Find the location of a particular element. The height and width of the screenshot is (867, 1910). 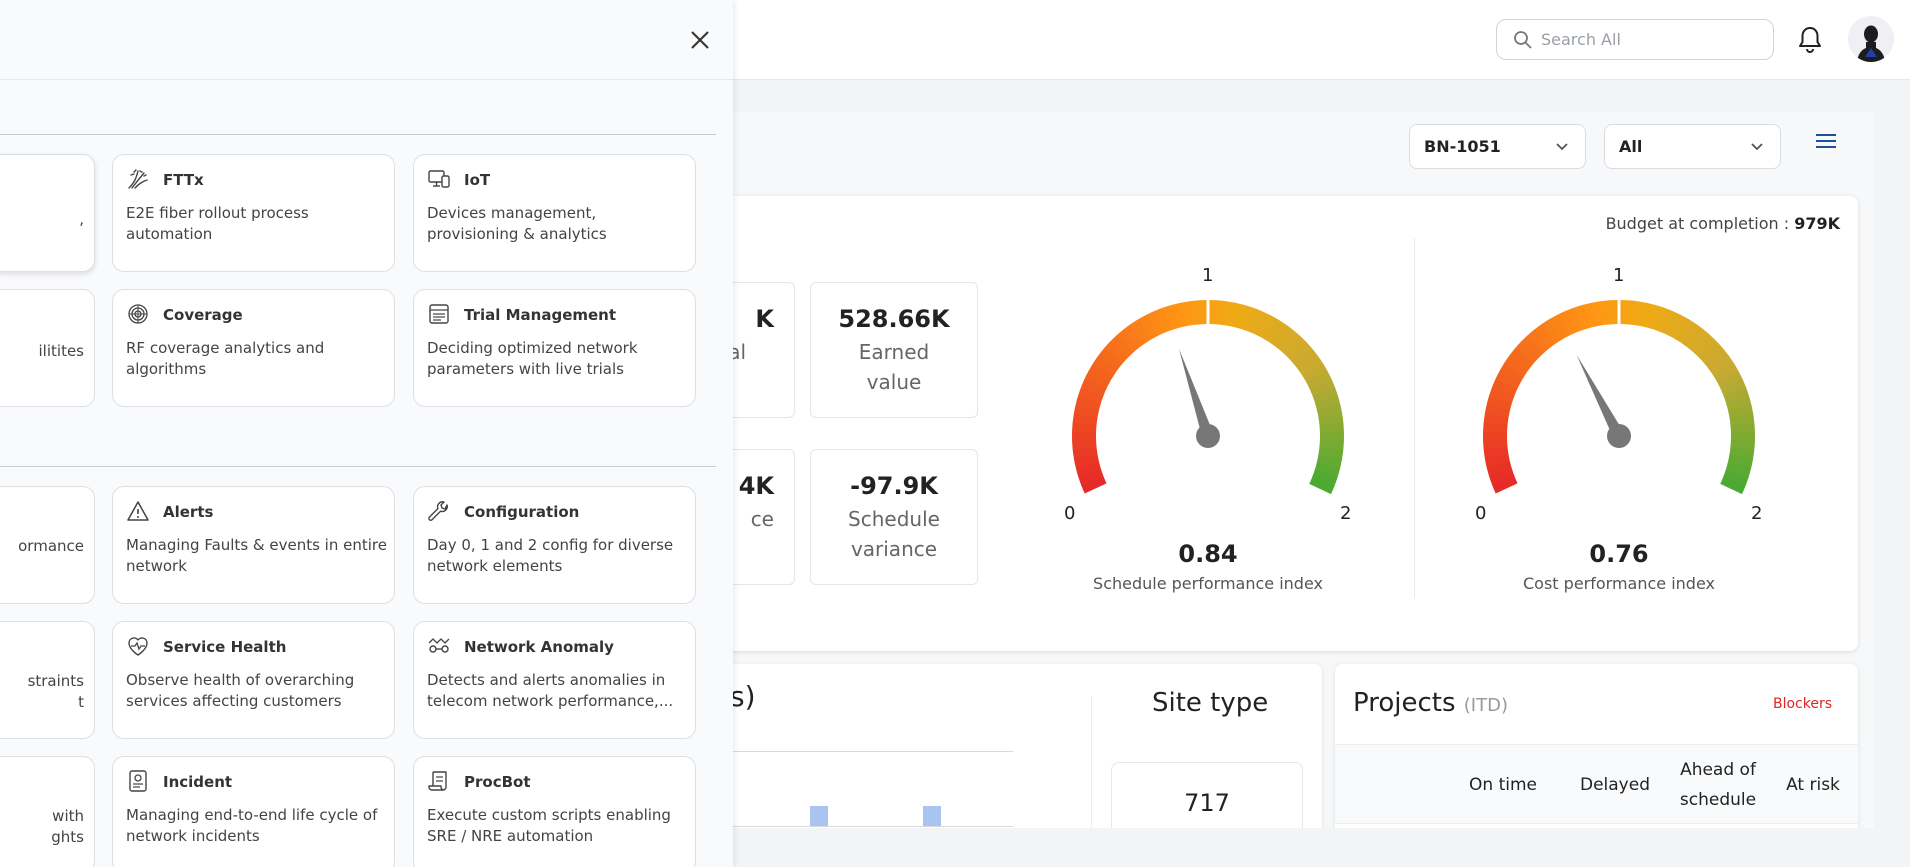

budget-value: 979K is located at coordinates (1817, 223).